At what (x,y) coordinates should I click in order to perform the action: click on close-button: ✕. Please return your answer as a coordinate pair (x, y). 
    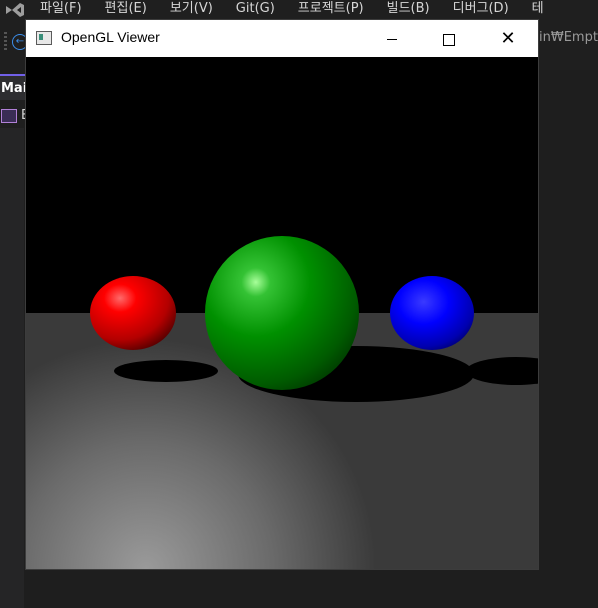
    Looking at the image, I should click on (508, 38).